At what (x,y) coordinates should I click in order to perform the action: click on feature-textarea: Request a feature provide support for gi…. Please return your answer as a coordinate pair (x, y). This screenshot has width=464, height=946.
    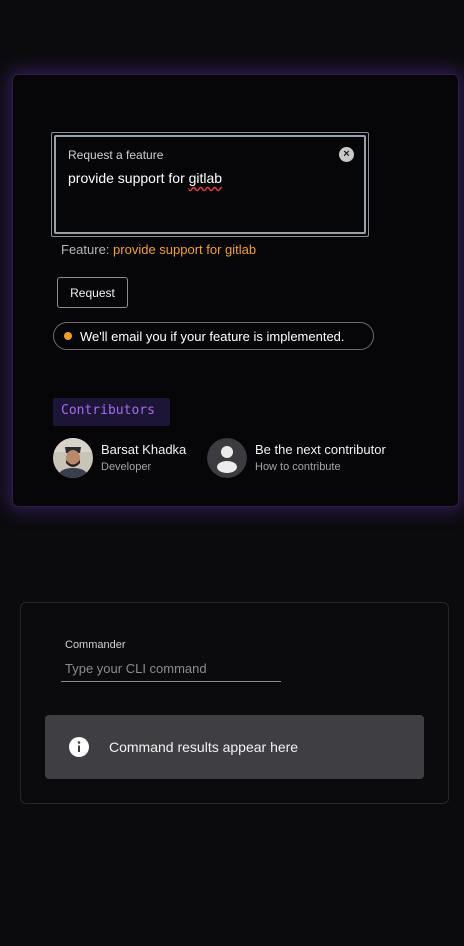
    Looking at the image, I should click on (210, 184).